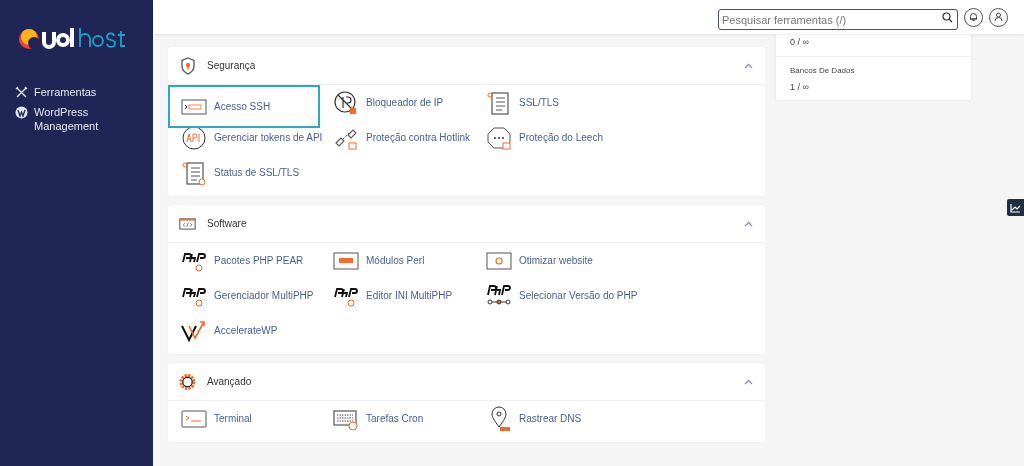 The width and height of the screenshot is (1024, 466). Describe the element at coordinates (244, 106) in the screenshot. I see `tool-link: Acesso SSH` at that location.